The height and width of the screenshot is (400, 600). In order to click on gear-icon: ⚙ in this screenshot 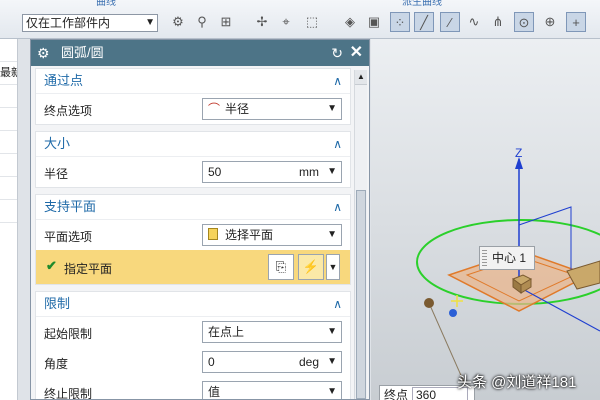, I will do `click(43, 53)`.